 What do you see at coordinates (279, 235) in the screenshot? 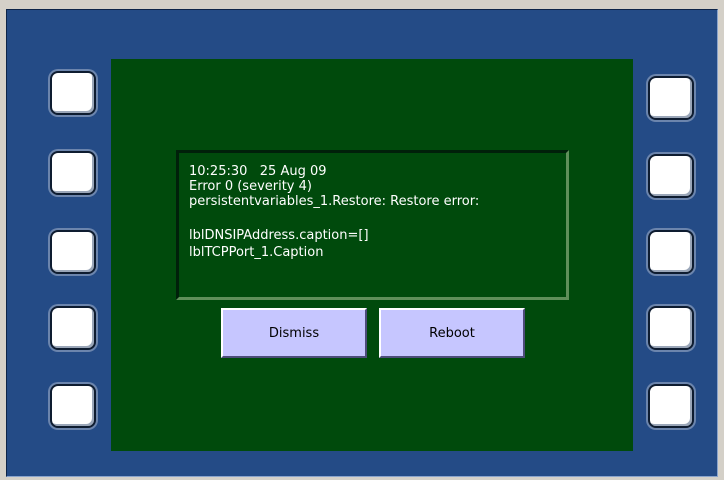
I see `error-detail-1: lblDNSIPAddress.caption=[]` at bounding box center [279, 235].